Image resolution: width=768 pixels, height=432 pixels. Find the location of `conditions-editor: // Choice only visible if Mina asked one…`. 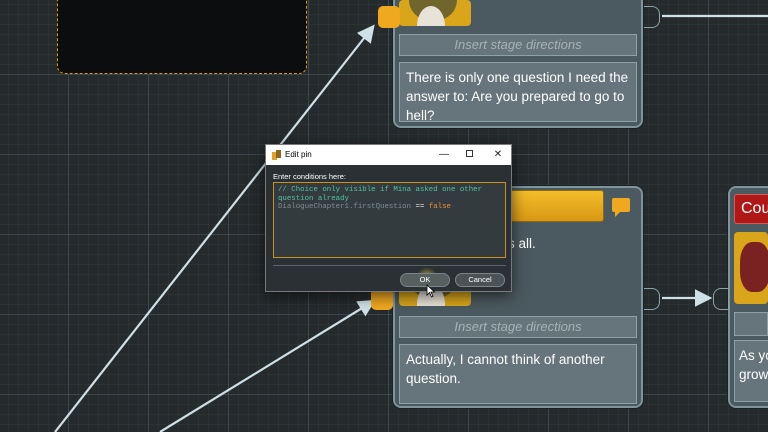

conditions-editor: // Choice only visible if Mina asked one… is located at coordinates (389, 220).